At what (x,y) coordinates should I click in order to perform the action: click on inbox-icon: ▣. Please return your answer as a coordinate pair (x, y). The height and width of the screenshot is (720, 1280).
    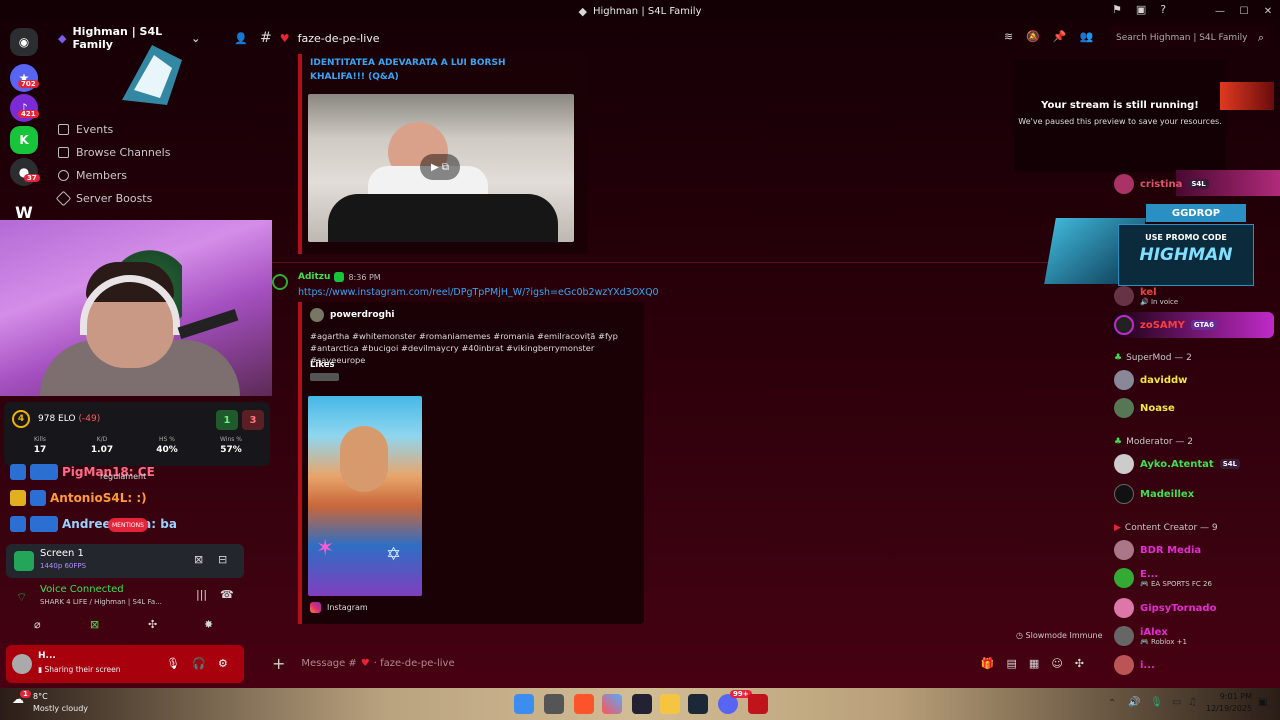
    Looking at the image, I should click on (1141, 9).